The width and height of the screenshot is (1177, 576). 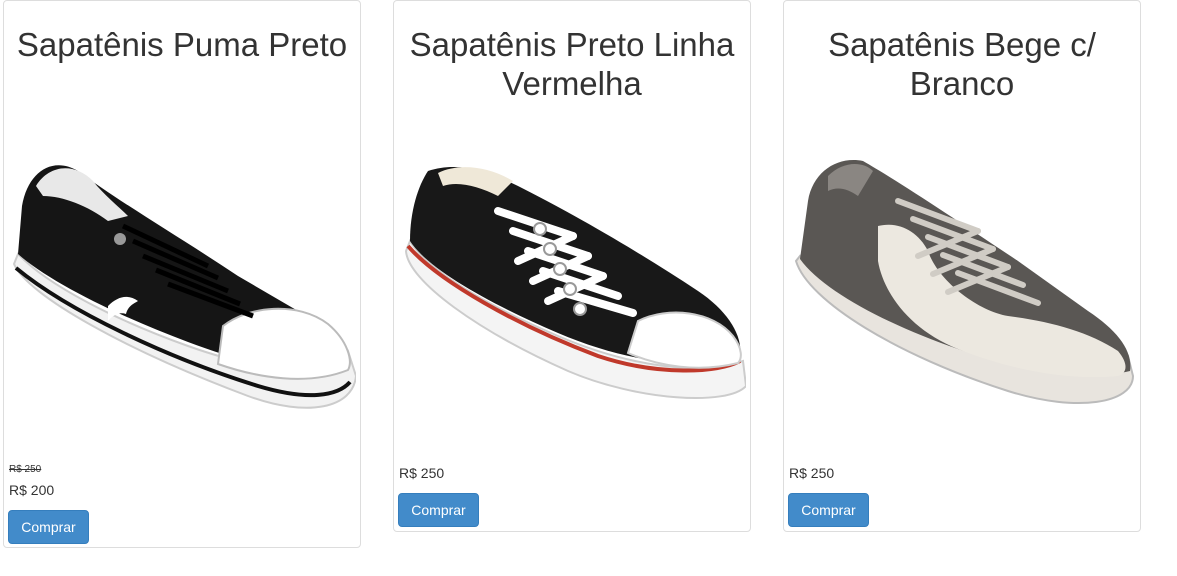 I want to click on price: R$ 200, so click(x=32, y=490).